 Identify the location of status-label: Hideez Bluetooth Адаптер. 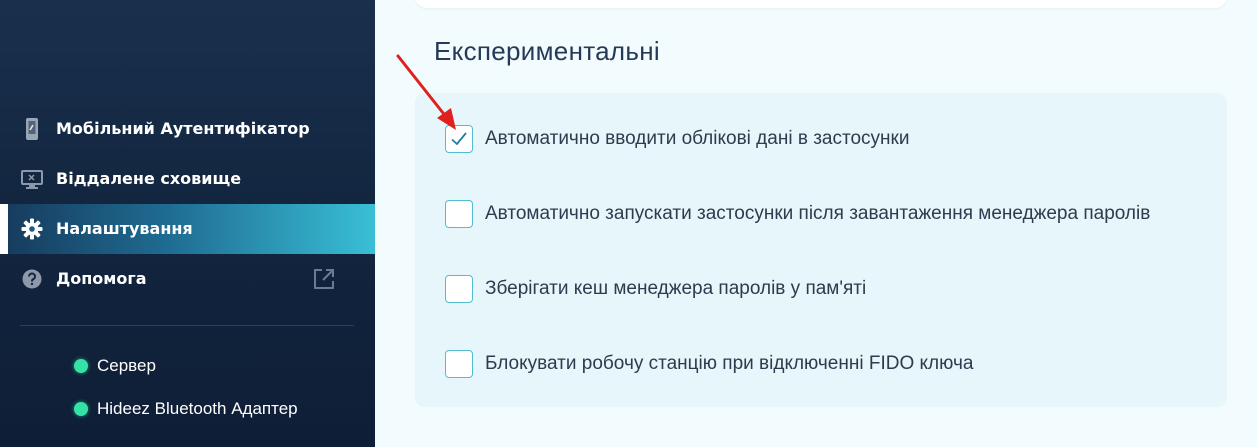
(197, 408).